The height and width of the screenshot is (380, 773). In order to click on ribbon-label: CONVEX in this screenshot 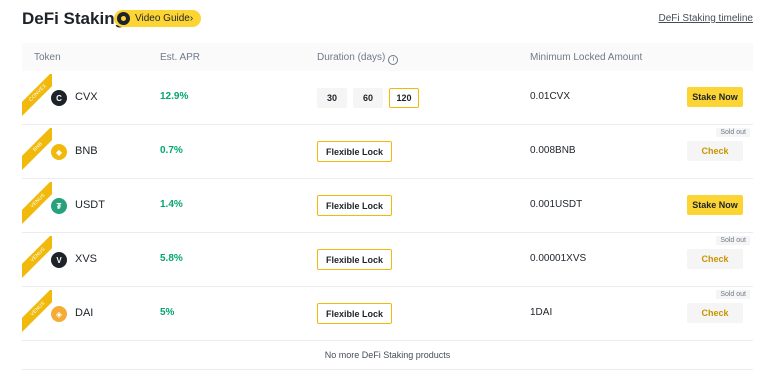, I will do `click(37, 95)`.